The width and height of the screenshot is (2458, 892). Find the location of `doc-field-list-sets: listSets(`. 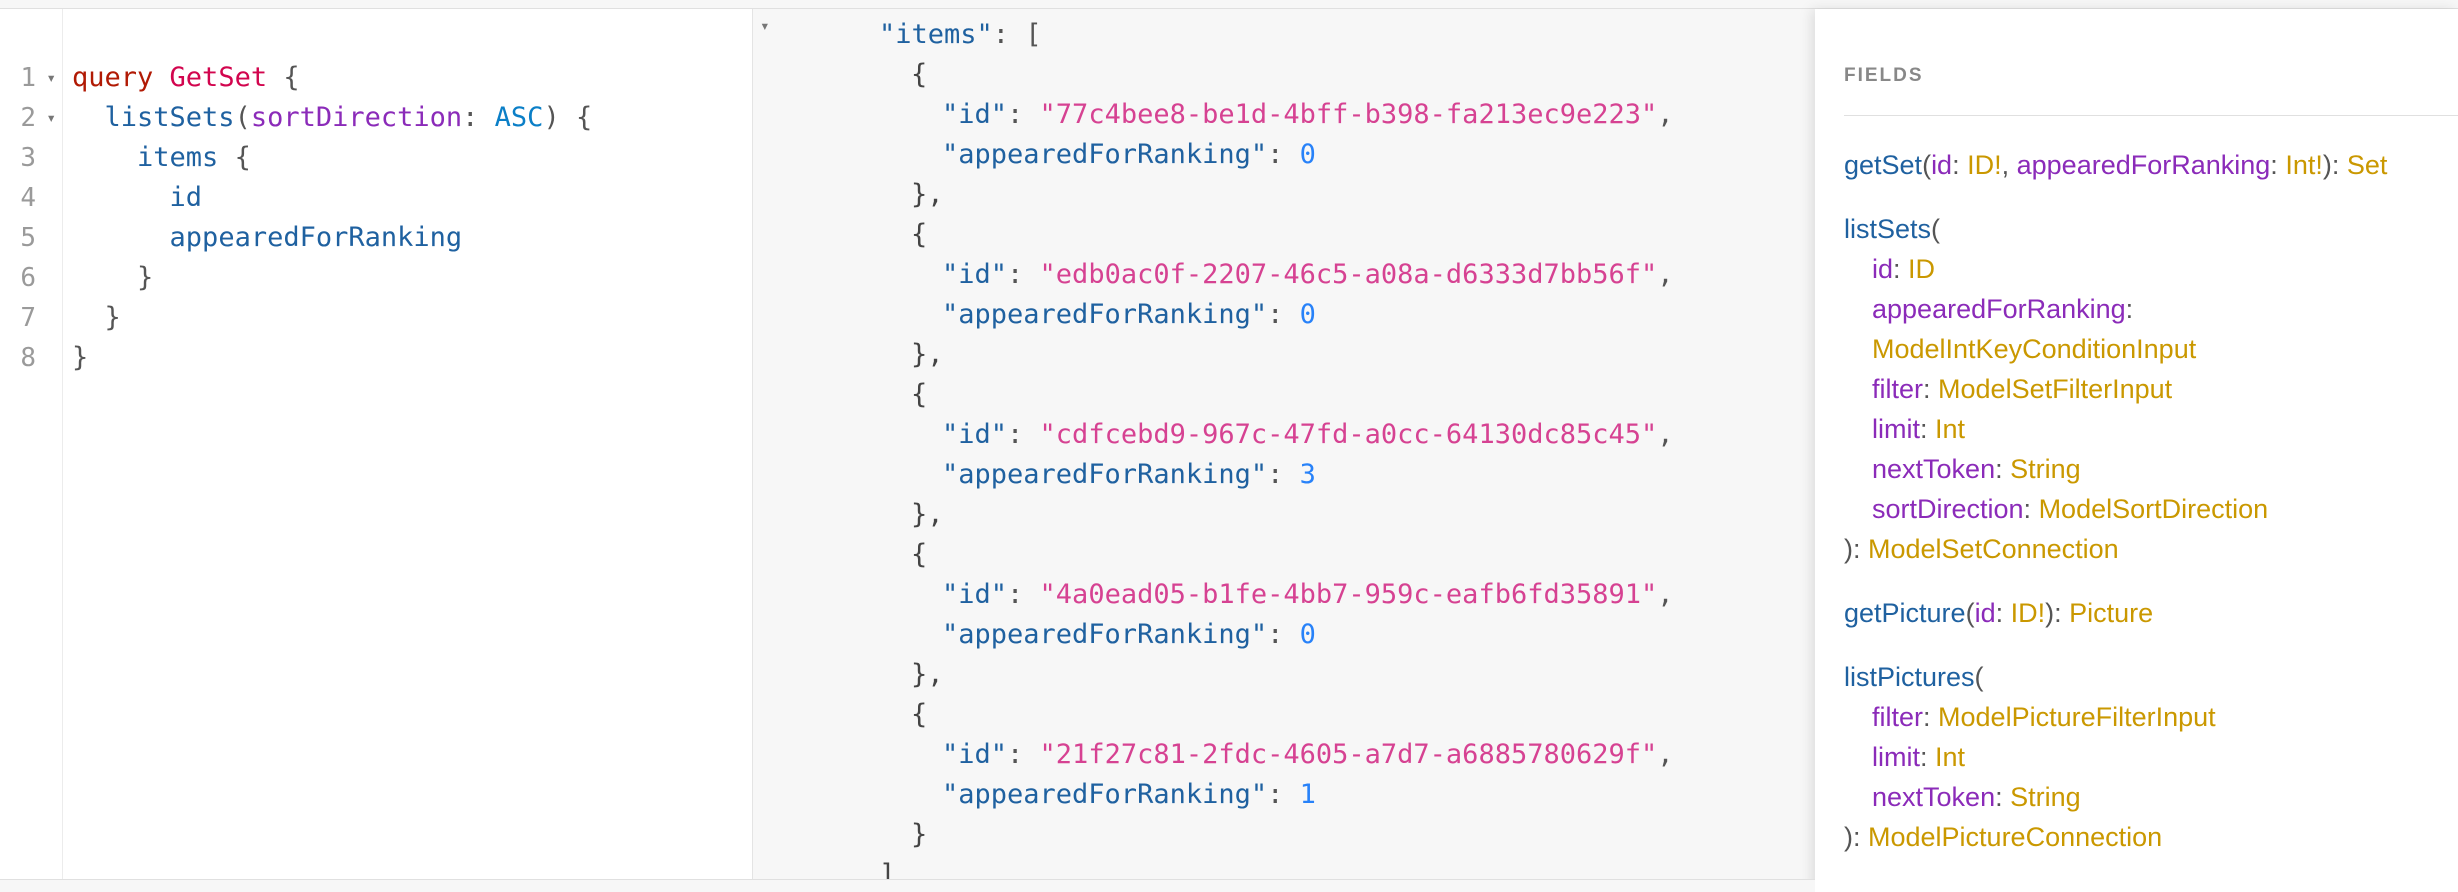

doc-field-list-sets: listSets( is located at coordinates (1892, 229).